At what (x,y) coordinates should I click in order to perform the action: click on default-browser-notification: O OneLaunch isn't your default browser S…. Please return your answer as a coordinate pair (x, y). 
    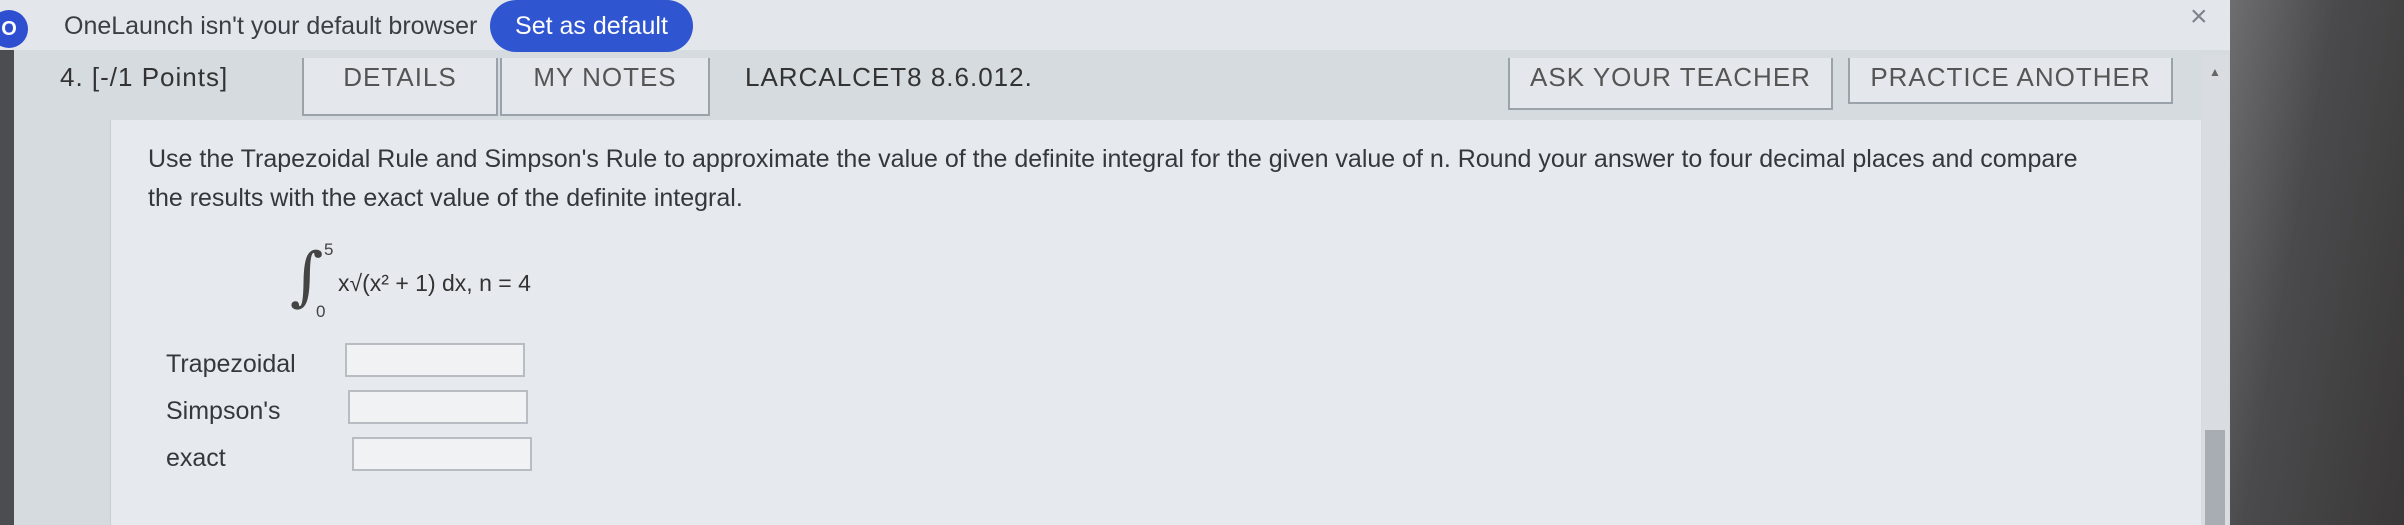
    Looking at the image, I should click on (1115, 26).